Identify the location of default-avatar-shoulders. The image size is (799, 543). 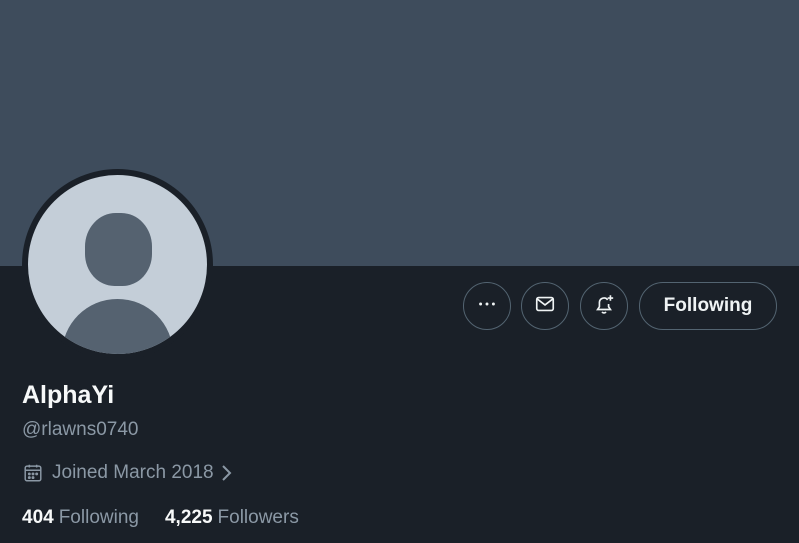
(117, 326).